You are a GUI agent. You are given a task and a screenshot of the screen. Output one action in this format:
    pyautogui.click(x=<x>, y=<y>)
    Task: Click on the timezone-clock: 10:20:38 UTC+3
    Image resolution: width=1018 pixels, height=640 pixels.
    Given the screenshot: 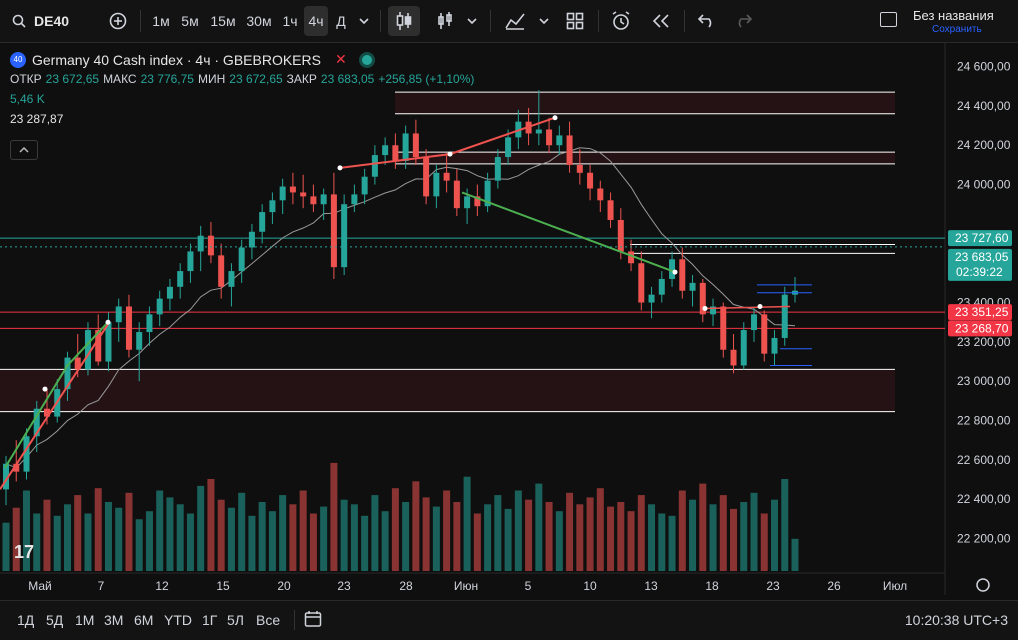 What is the action you would take?
    pyautogui.click(x=956, y=620)
    